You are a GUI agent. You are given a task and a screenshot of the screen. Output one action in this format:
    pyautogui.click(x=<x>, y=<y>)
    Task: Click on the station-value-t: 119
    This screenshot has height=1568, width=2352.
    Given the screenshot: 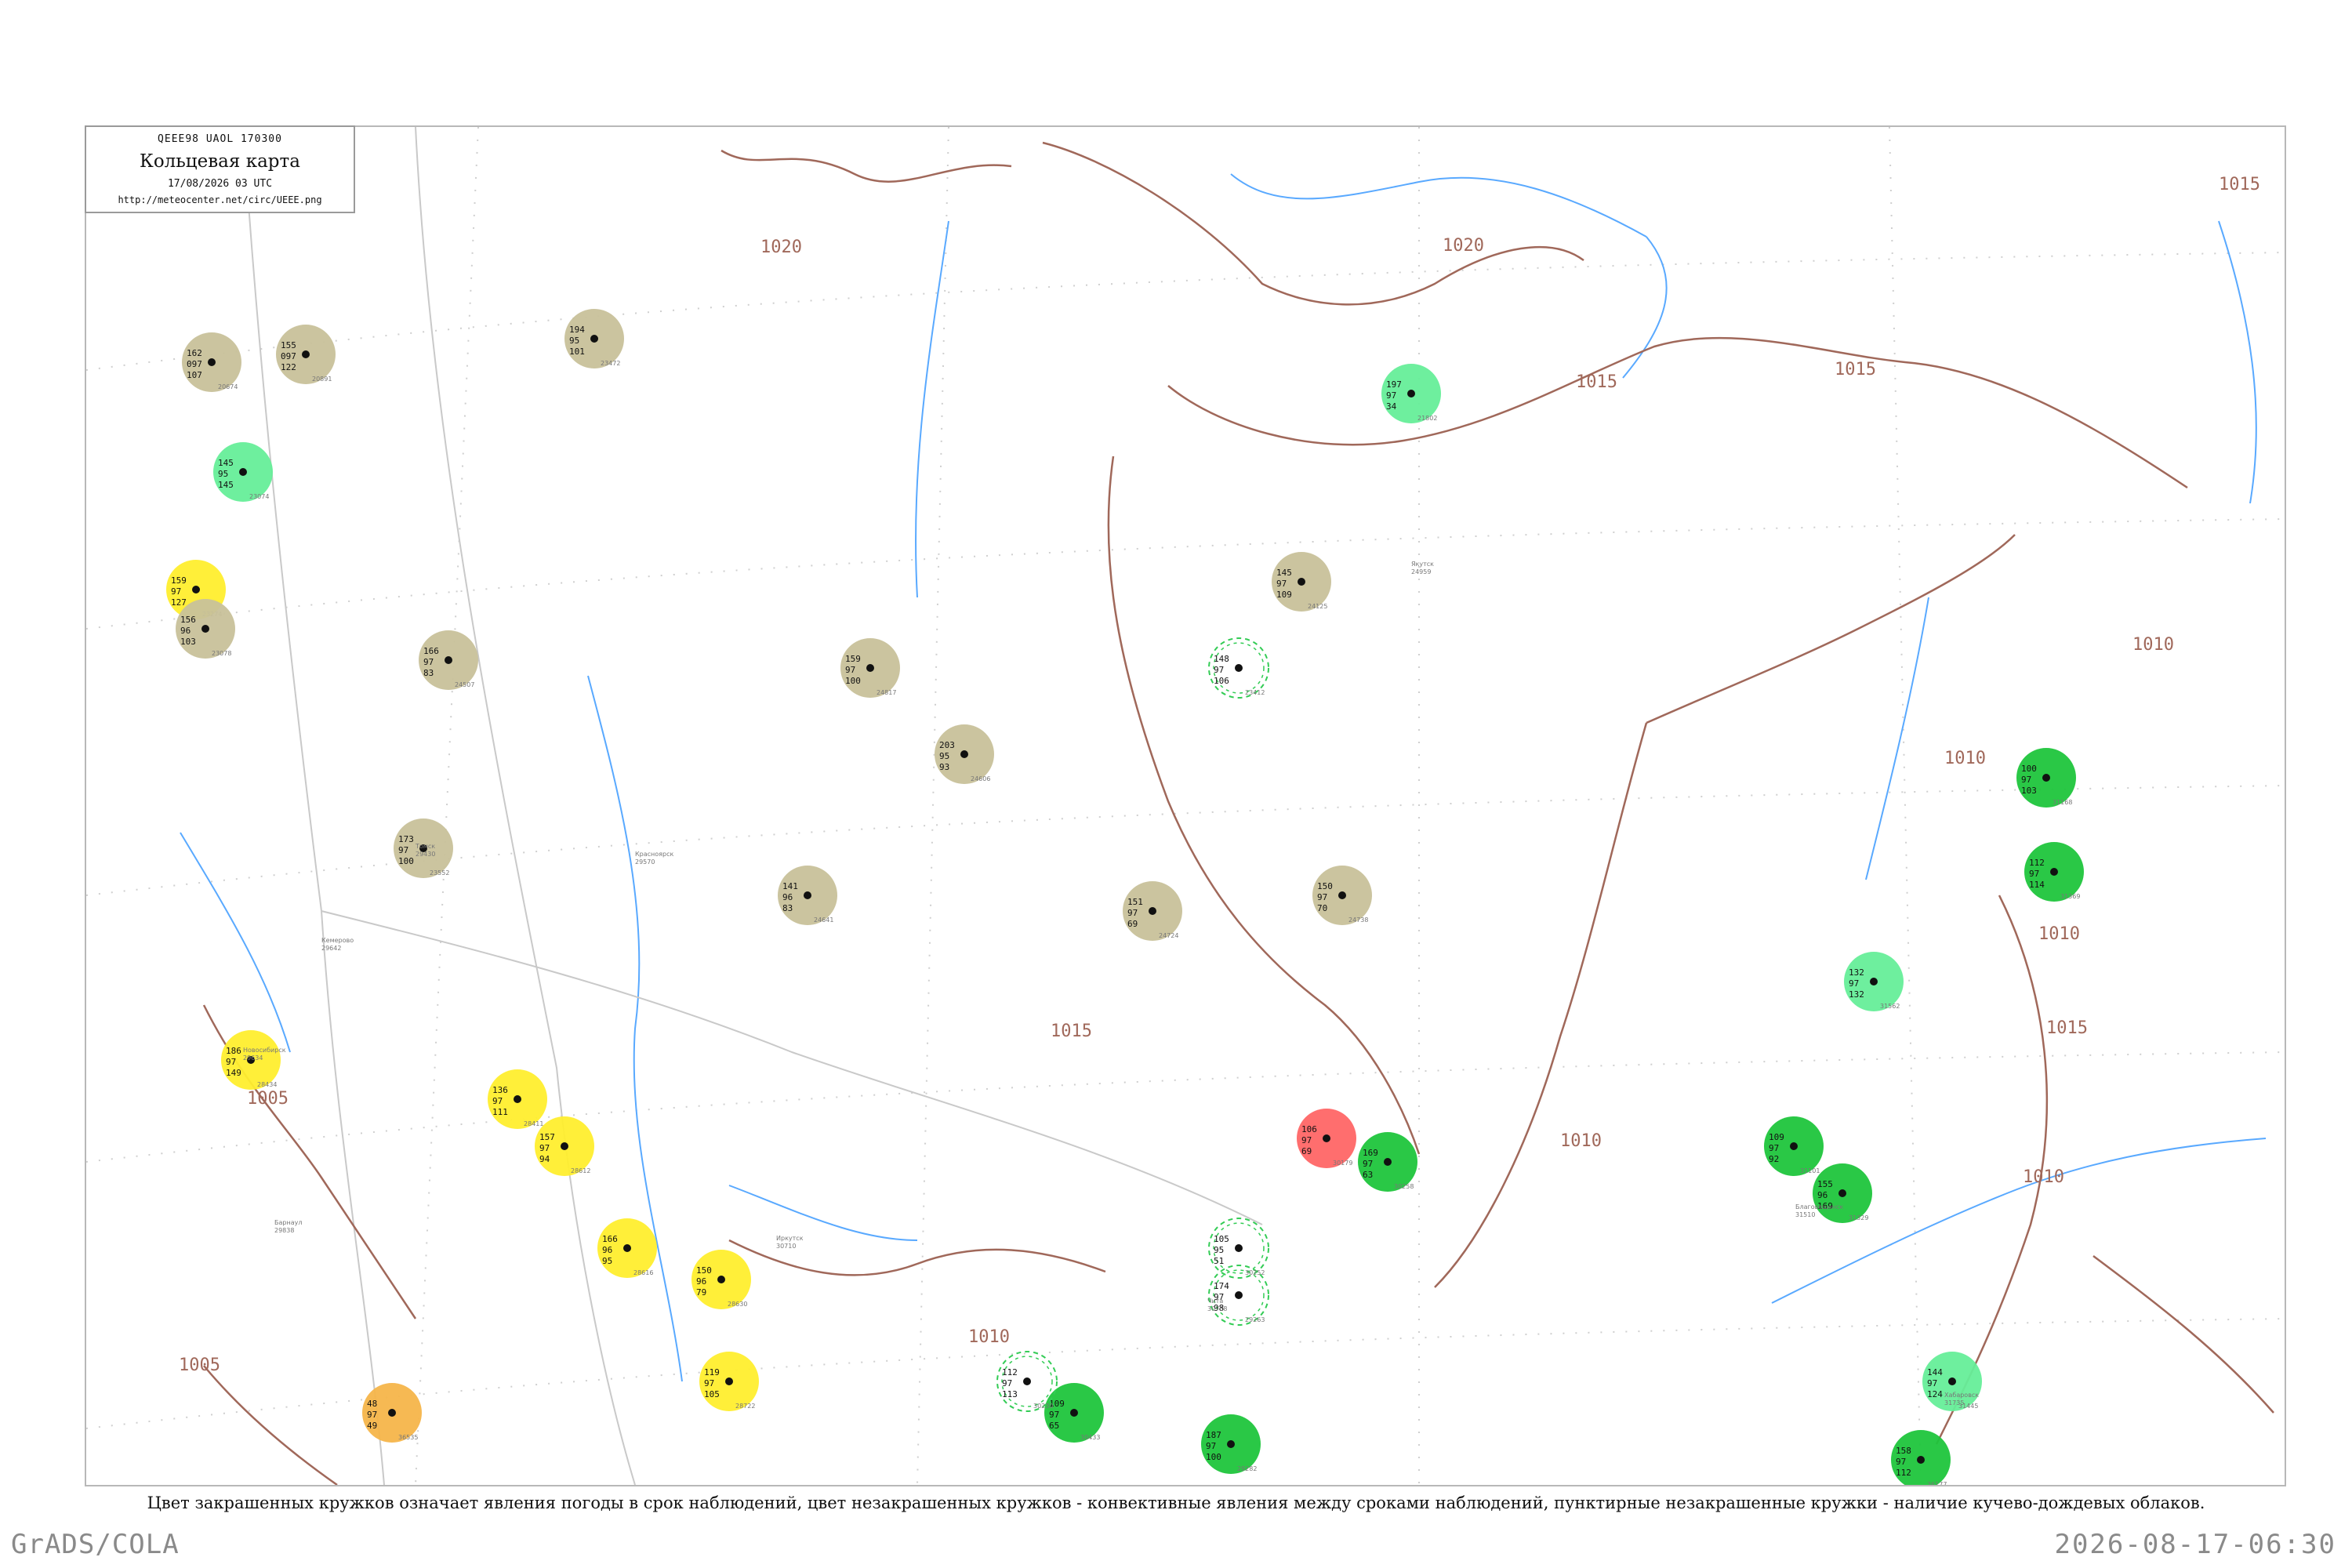 What is the action you would take?
    pyautogui.click(x=712, y=1372)
    